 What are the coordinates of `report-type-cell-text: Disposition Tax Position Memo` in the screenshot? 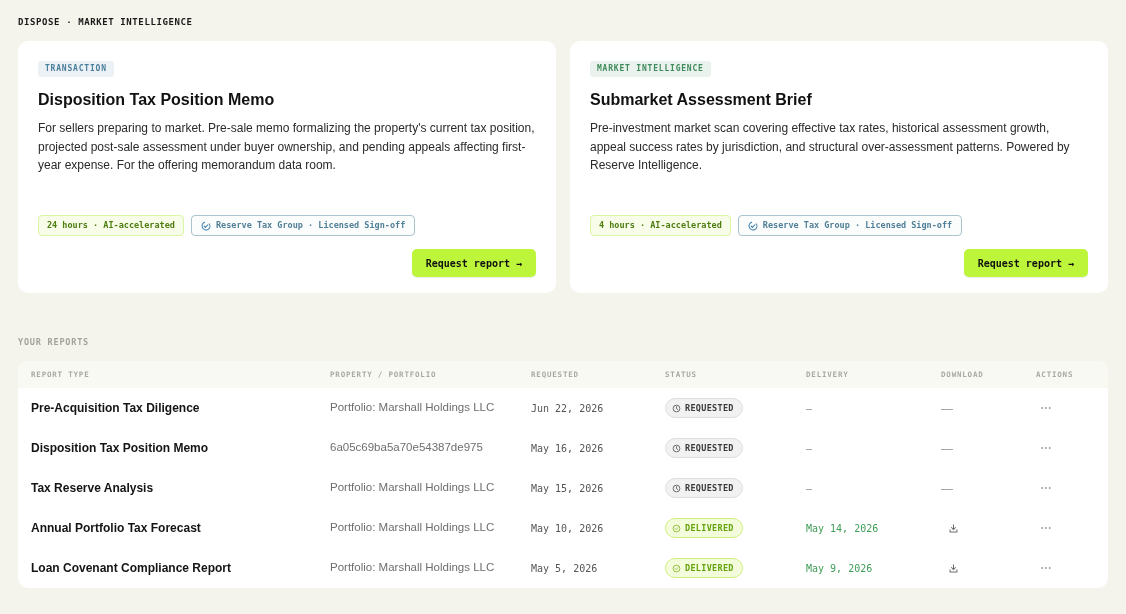 It's located at (120, 448).